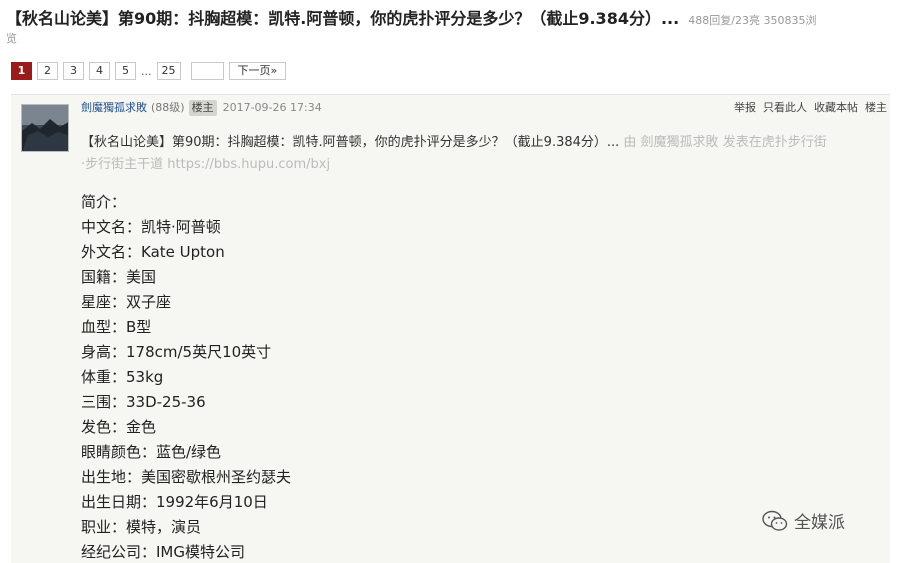 The image size is (902, 563). What do you see at coordinates (11, 38) in the screenshot?
I see `thread-stats-continued: 览` at bounding box center [11, 38].